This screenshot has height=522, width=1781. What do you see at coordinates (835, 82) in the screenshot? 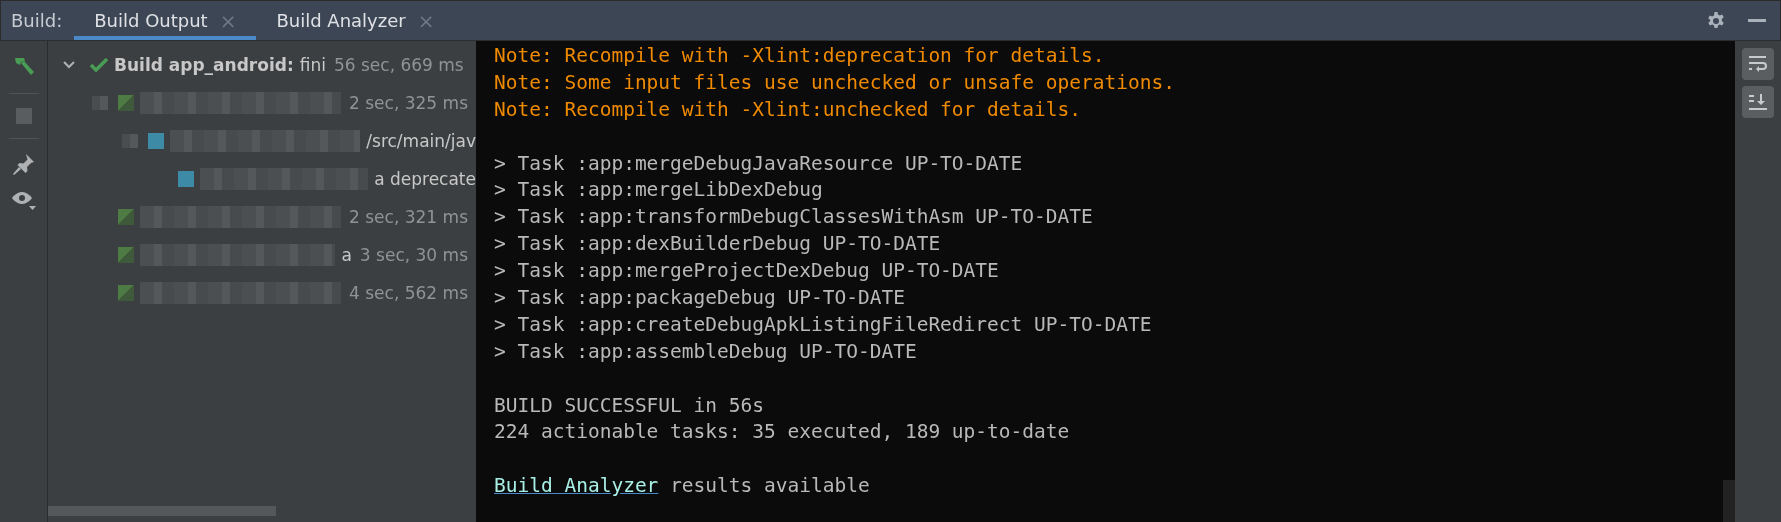
I see `console-line: Note: Some input files use unchecked or unsafe operations.` at bounding box center [835, 82].